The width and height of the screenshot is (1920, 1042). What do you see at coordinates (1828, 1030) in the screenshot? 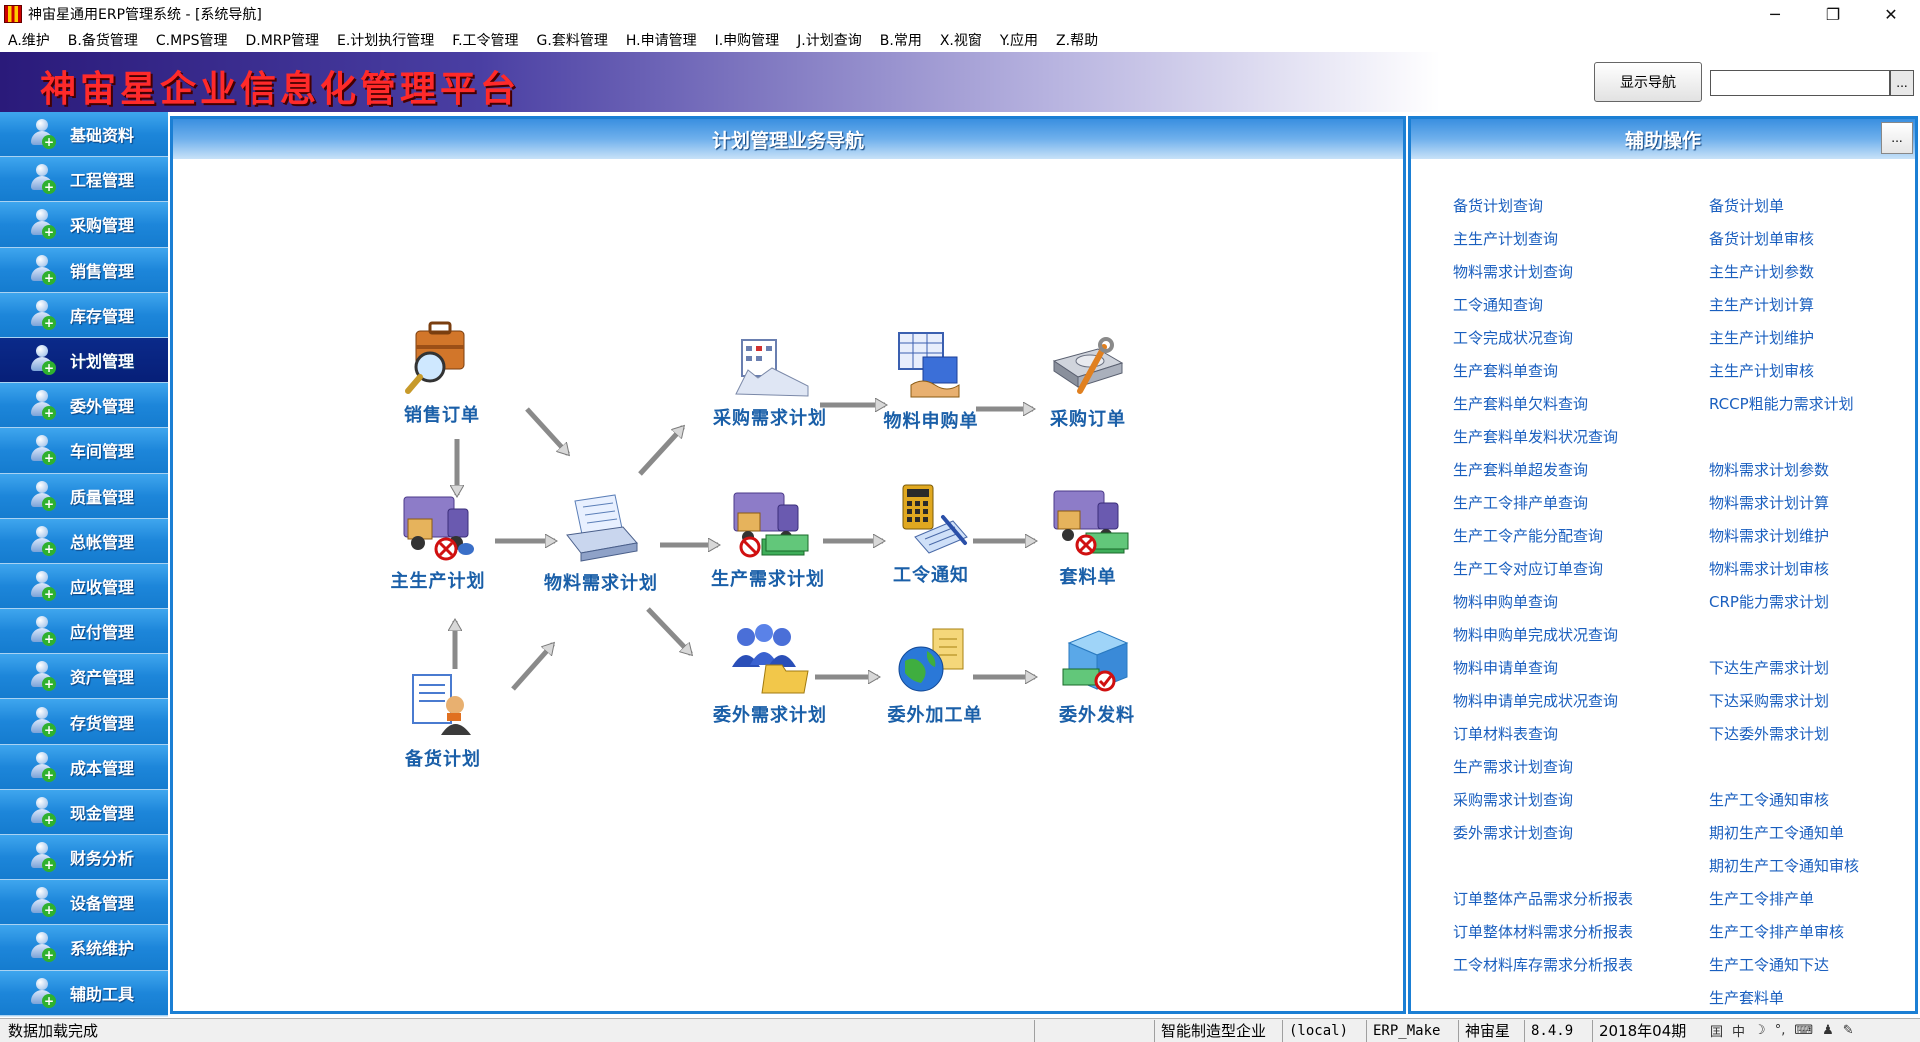
I see `user-icon: ♟` at bounding box center [1828, 1030].